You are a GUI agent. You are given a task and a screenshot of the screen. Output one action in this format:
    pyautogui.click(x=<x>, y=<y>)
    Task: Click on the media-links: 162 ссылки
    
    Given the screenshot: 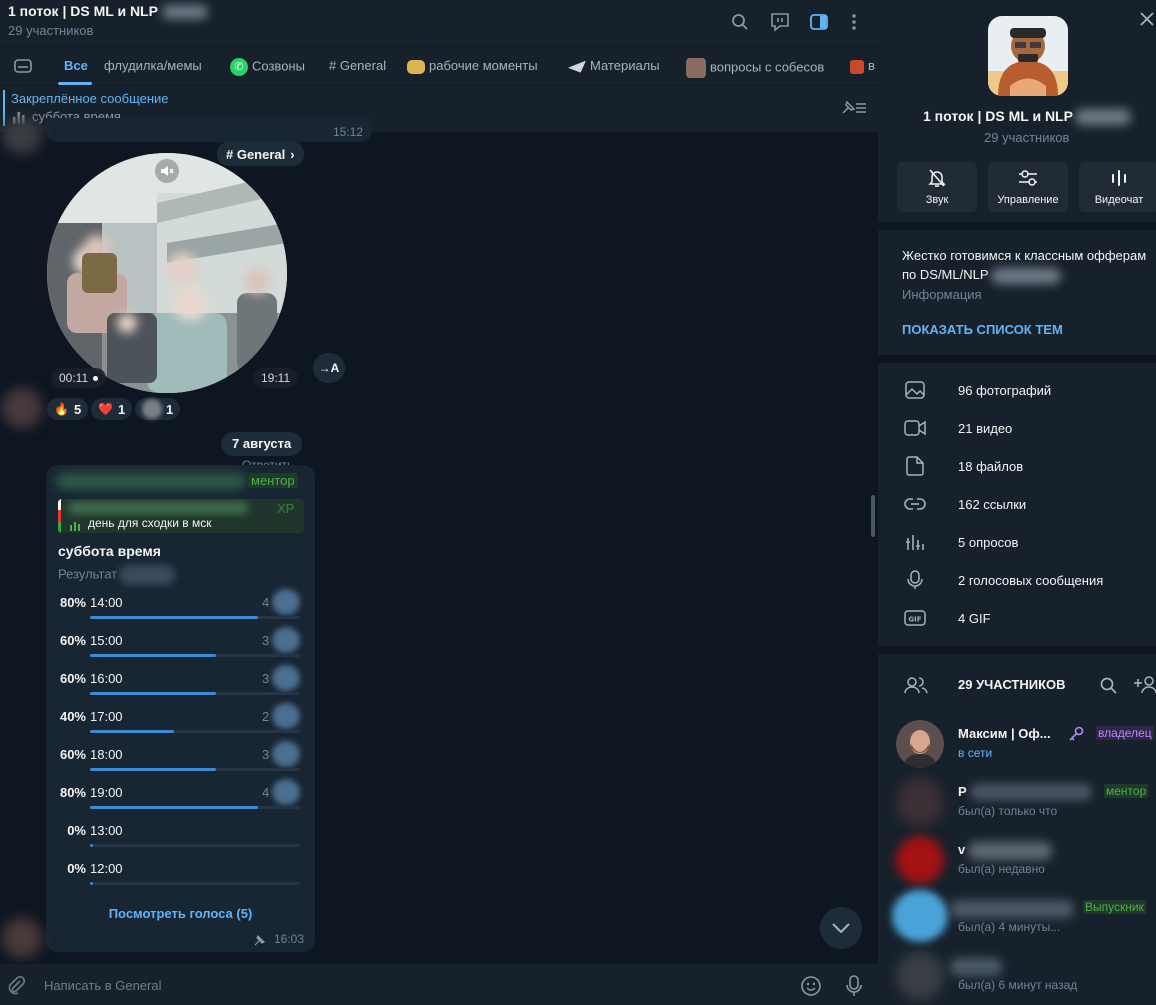 What is the action you would take?
    pyautogui.click(x=1017, y=505)
    